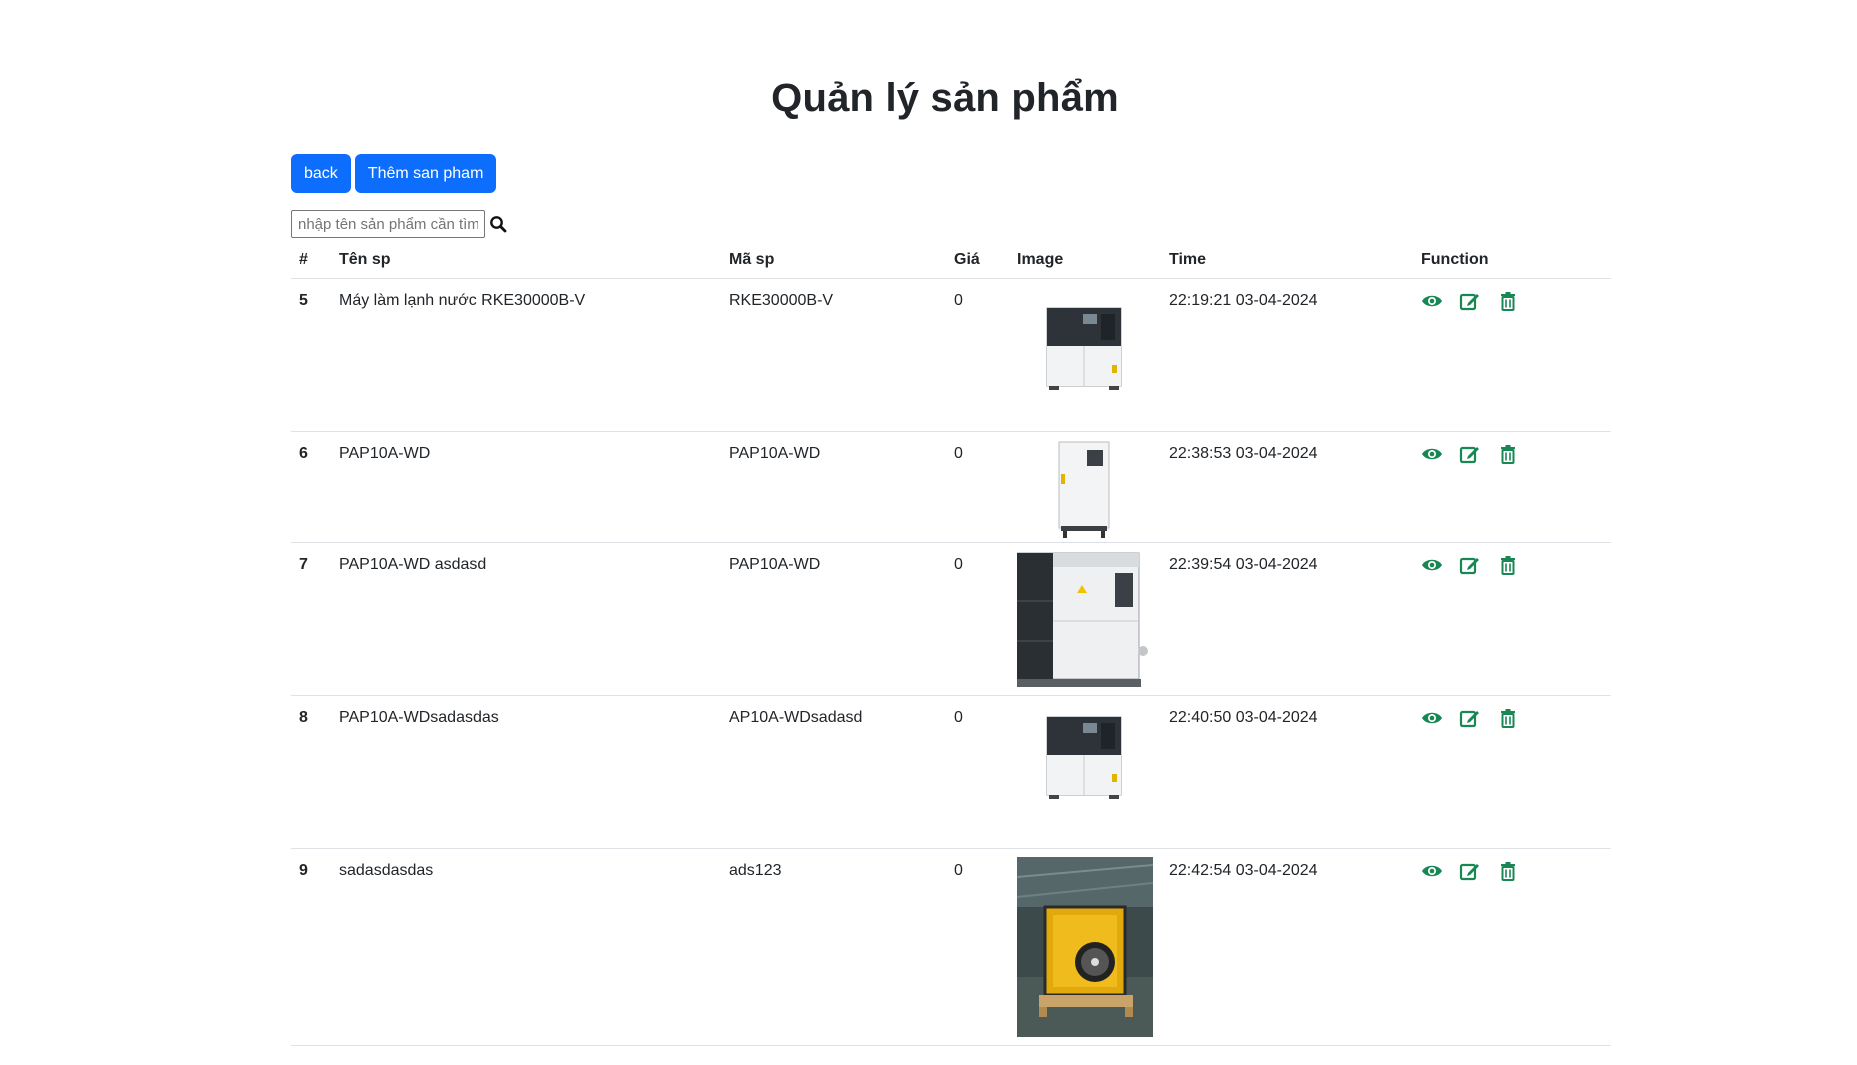  Describe the element at coordinates (1243, 717) in the screenshot. I see `product-time: 22:40:50 03-04-2024` at that location.